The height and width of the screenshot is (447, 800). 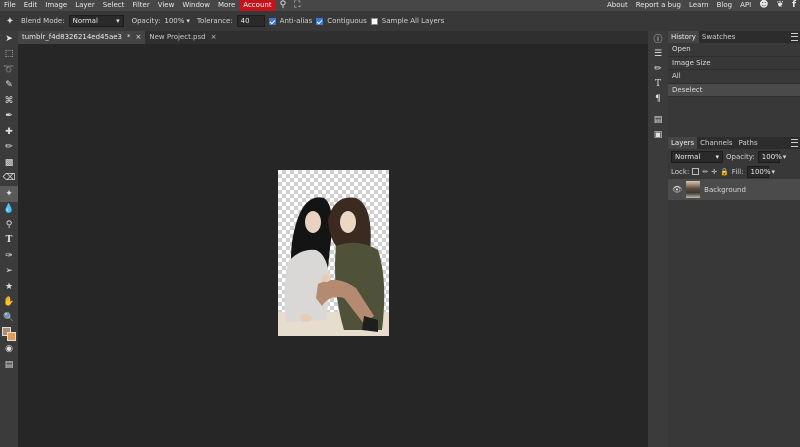 I want to click on history-panel-tabs: History Swatches, so click(x=734, y=37).